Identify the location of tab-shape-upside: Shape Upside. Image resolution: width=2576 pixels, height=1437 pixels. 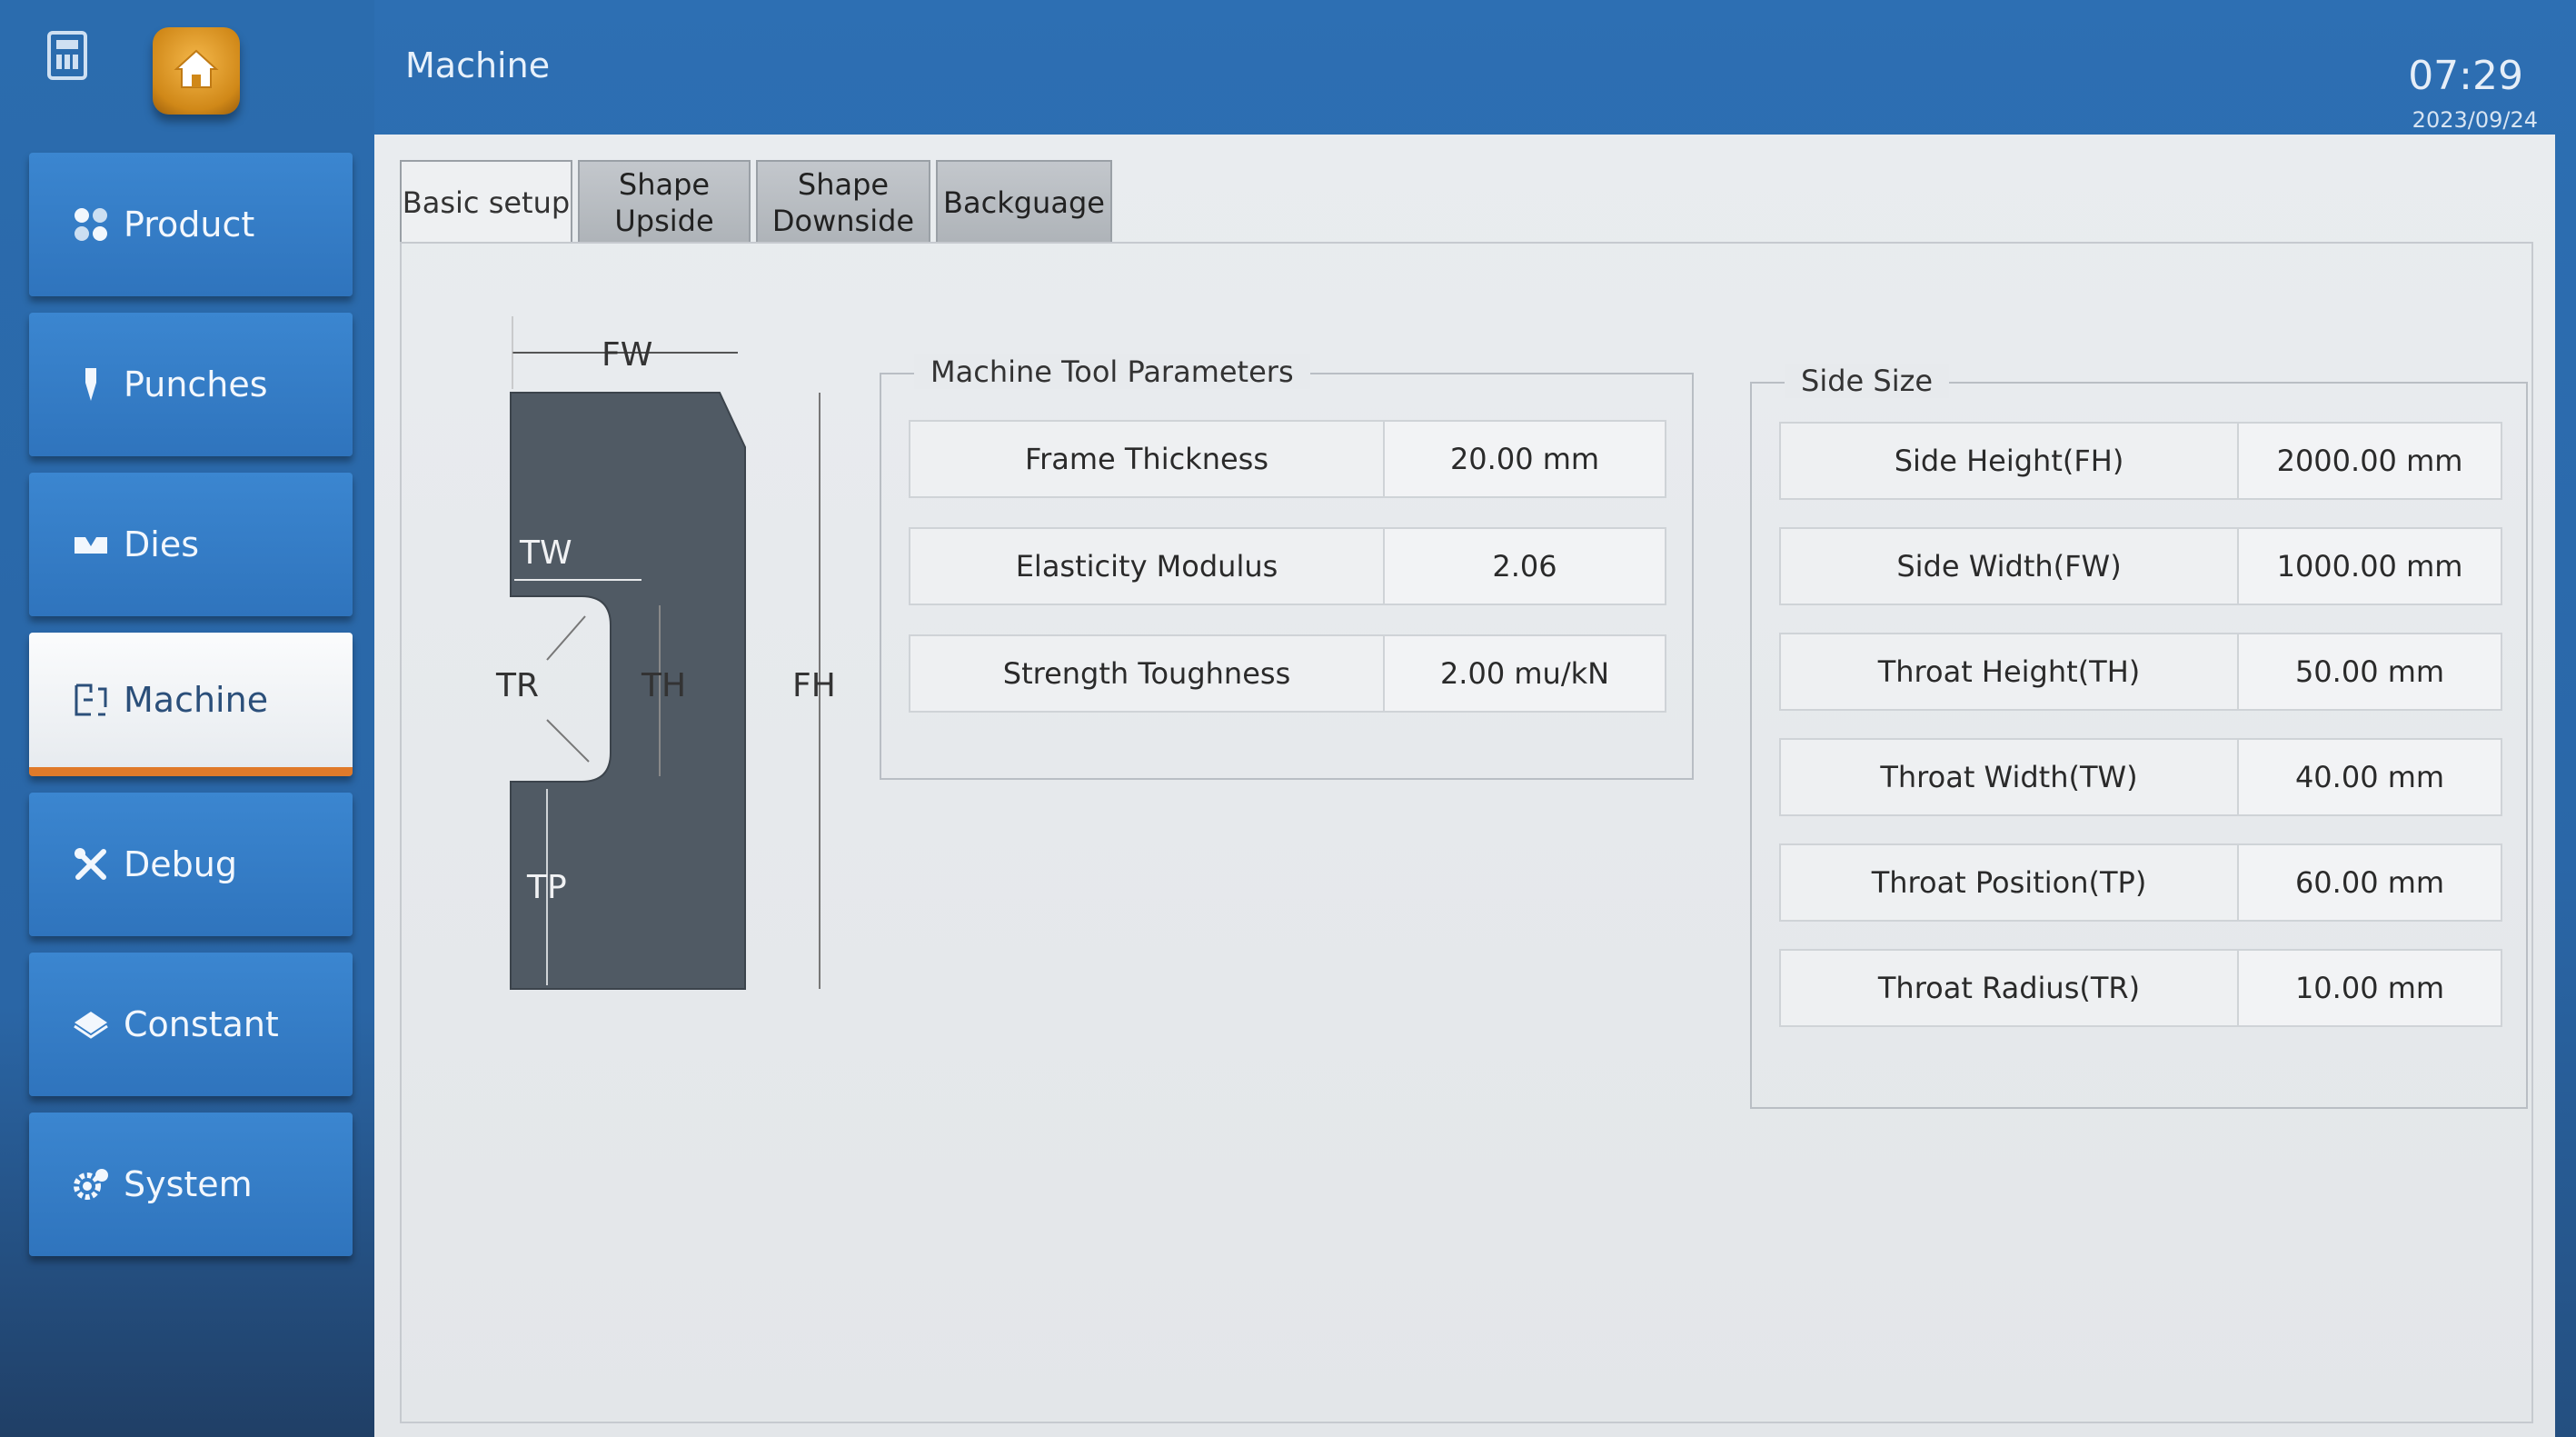
(664, 202).